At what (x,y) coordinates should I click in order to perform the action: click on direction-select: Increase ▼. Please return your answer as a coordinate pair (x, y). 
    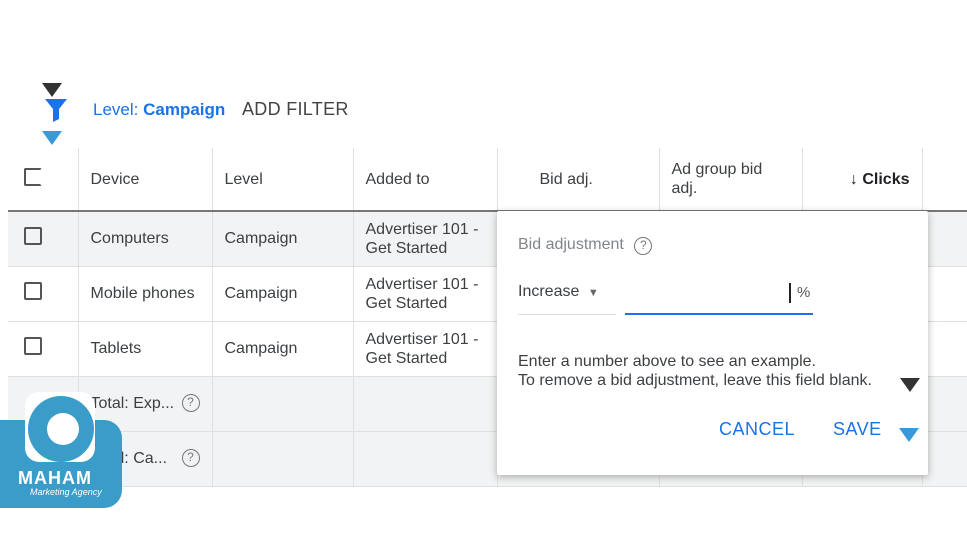
    Looking at the image, I should click on (567, 299).